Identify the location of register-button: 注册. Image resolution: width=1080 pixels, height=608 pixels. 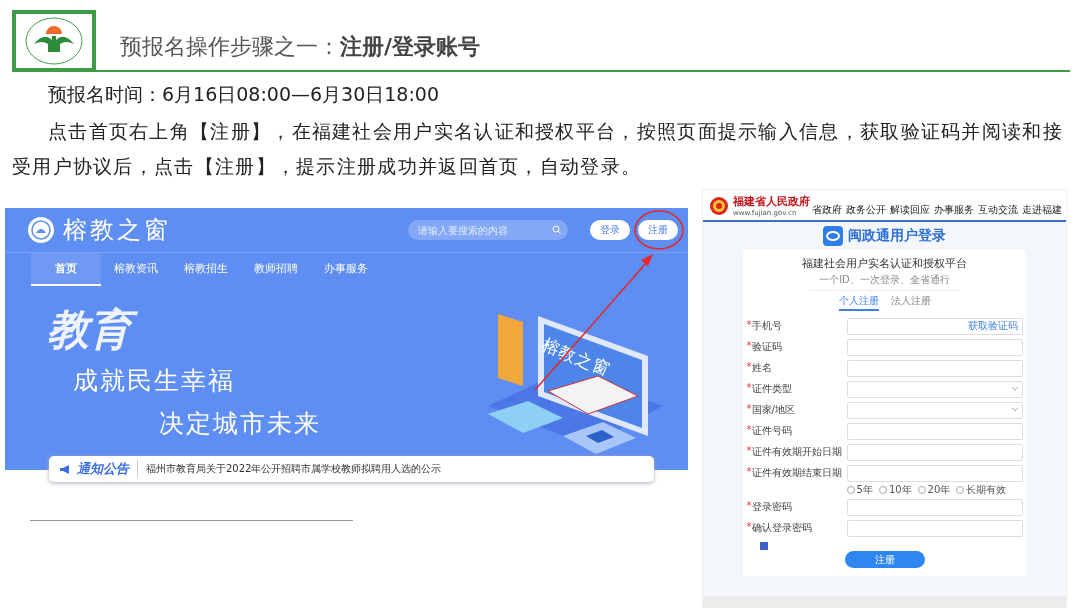
(884, 559).